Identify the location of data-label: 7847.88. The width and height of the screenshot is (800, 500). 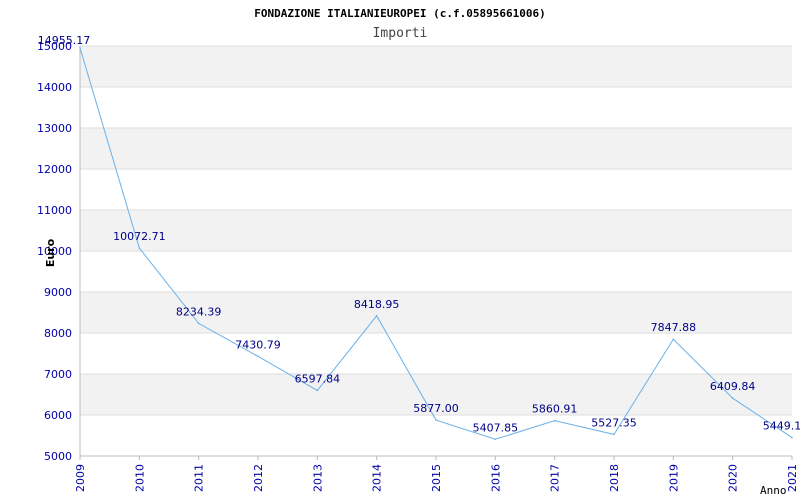
(674, 327).